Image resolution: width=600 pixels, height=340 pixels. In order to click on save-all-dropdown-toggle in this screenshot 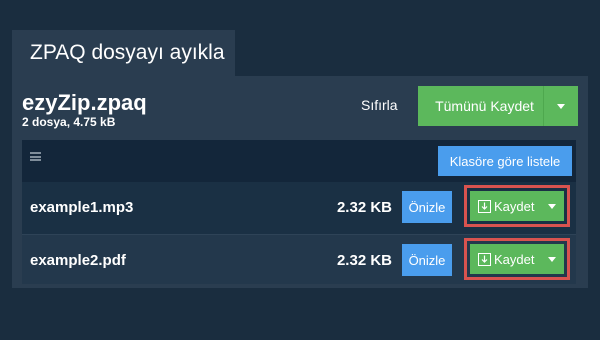, I will do `click(560, 106)`.